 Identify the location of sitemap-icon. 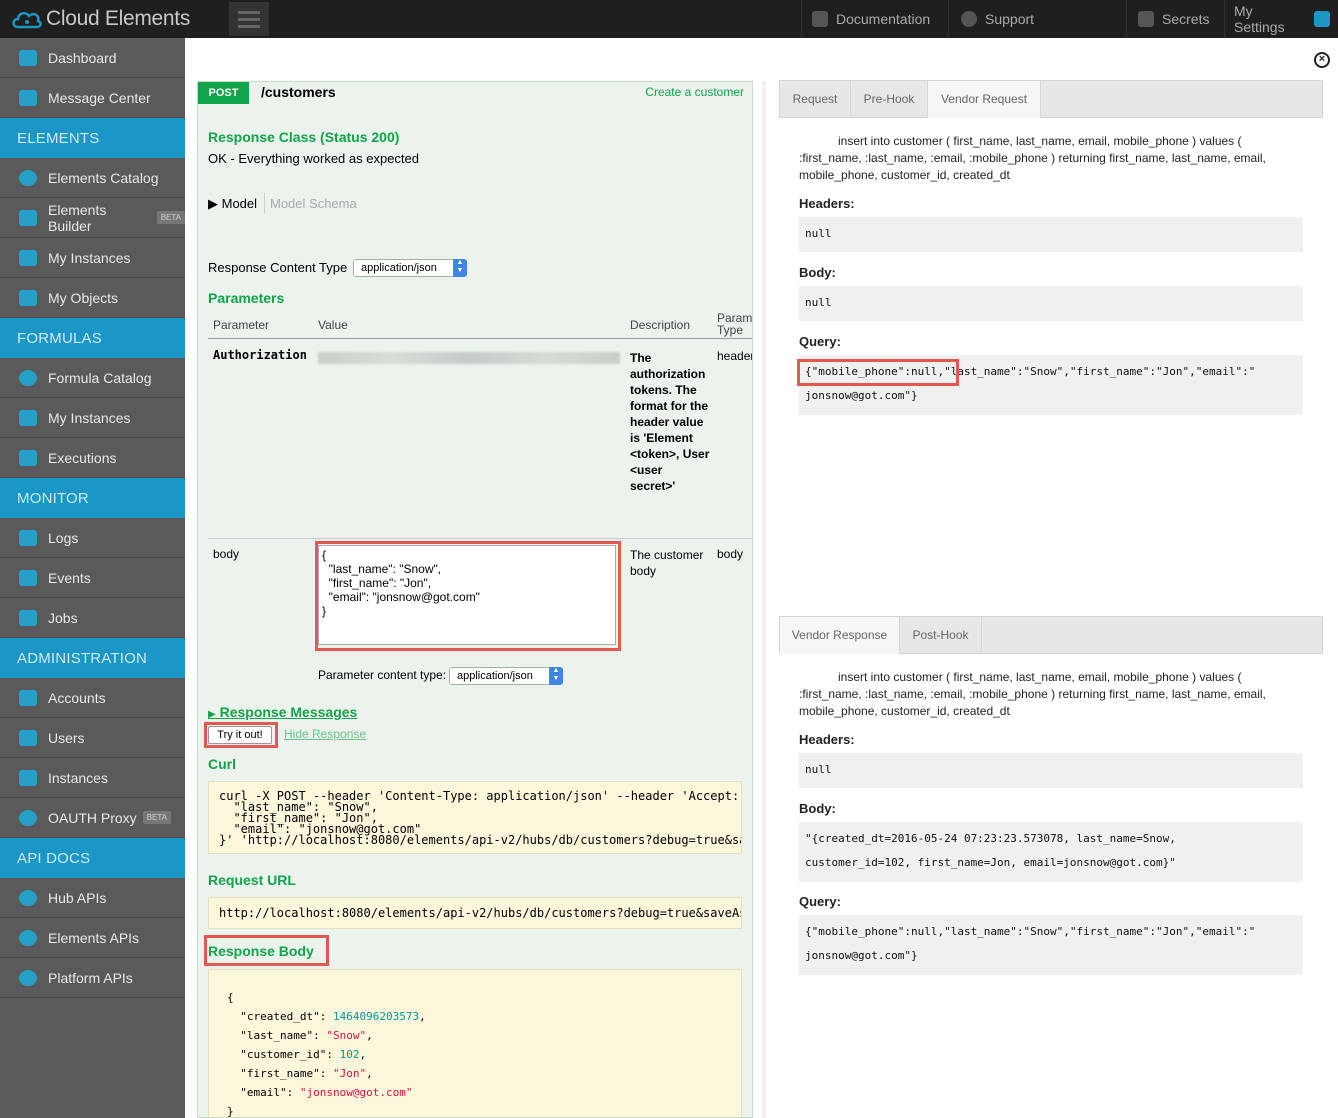
(28, 697).